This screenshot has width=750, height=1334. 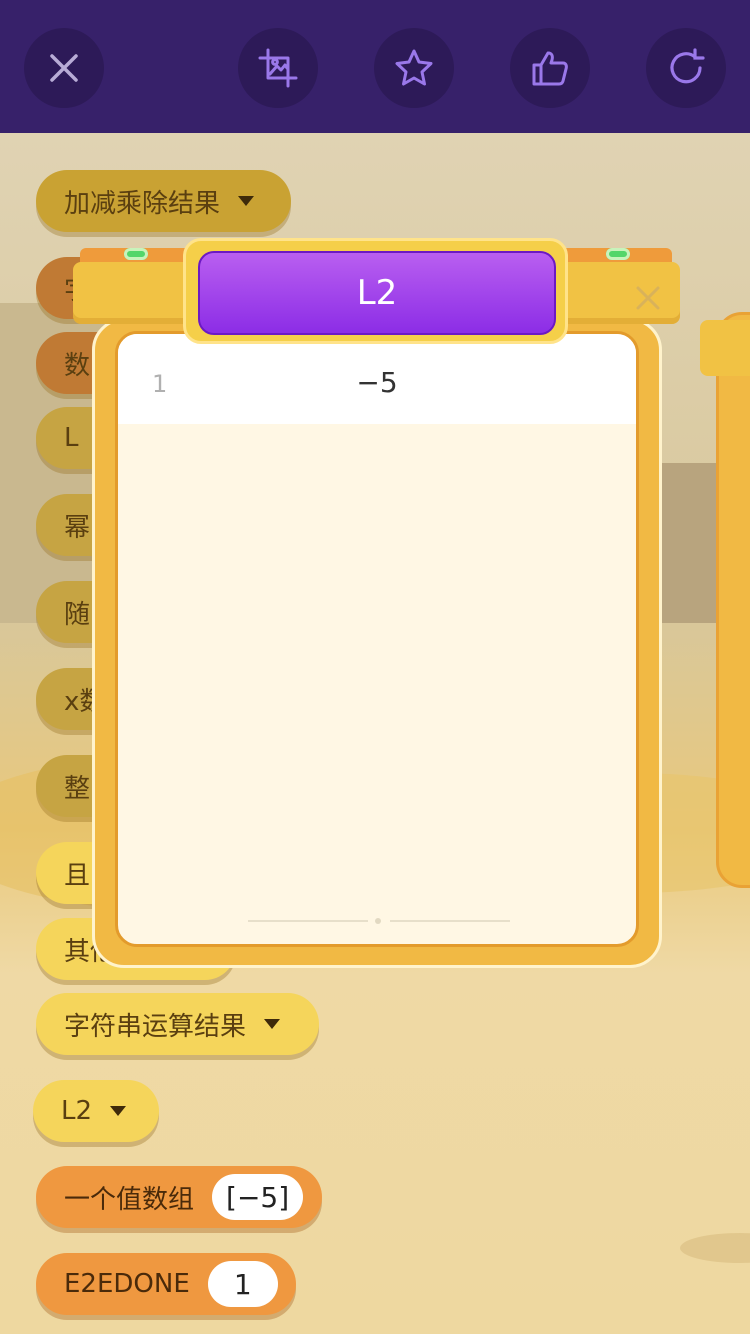 I want to click on block-arithmetic-result: 加减乘除结果, so click(x=163, y=201).